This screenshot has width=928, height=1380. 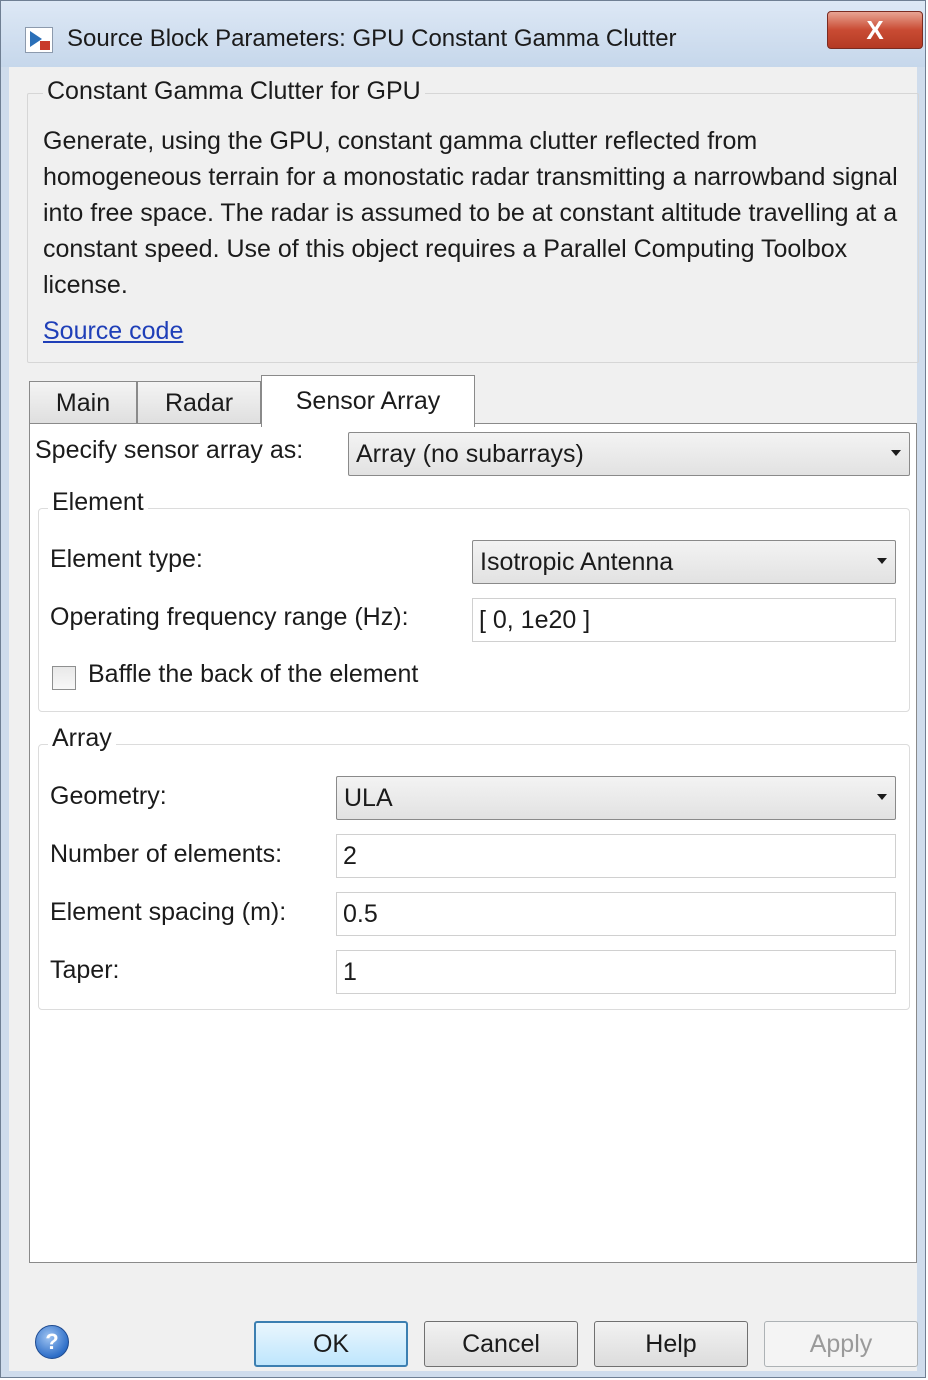 I want to click on tab-main: Main, so click(x=83, y=403).